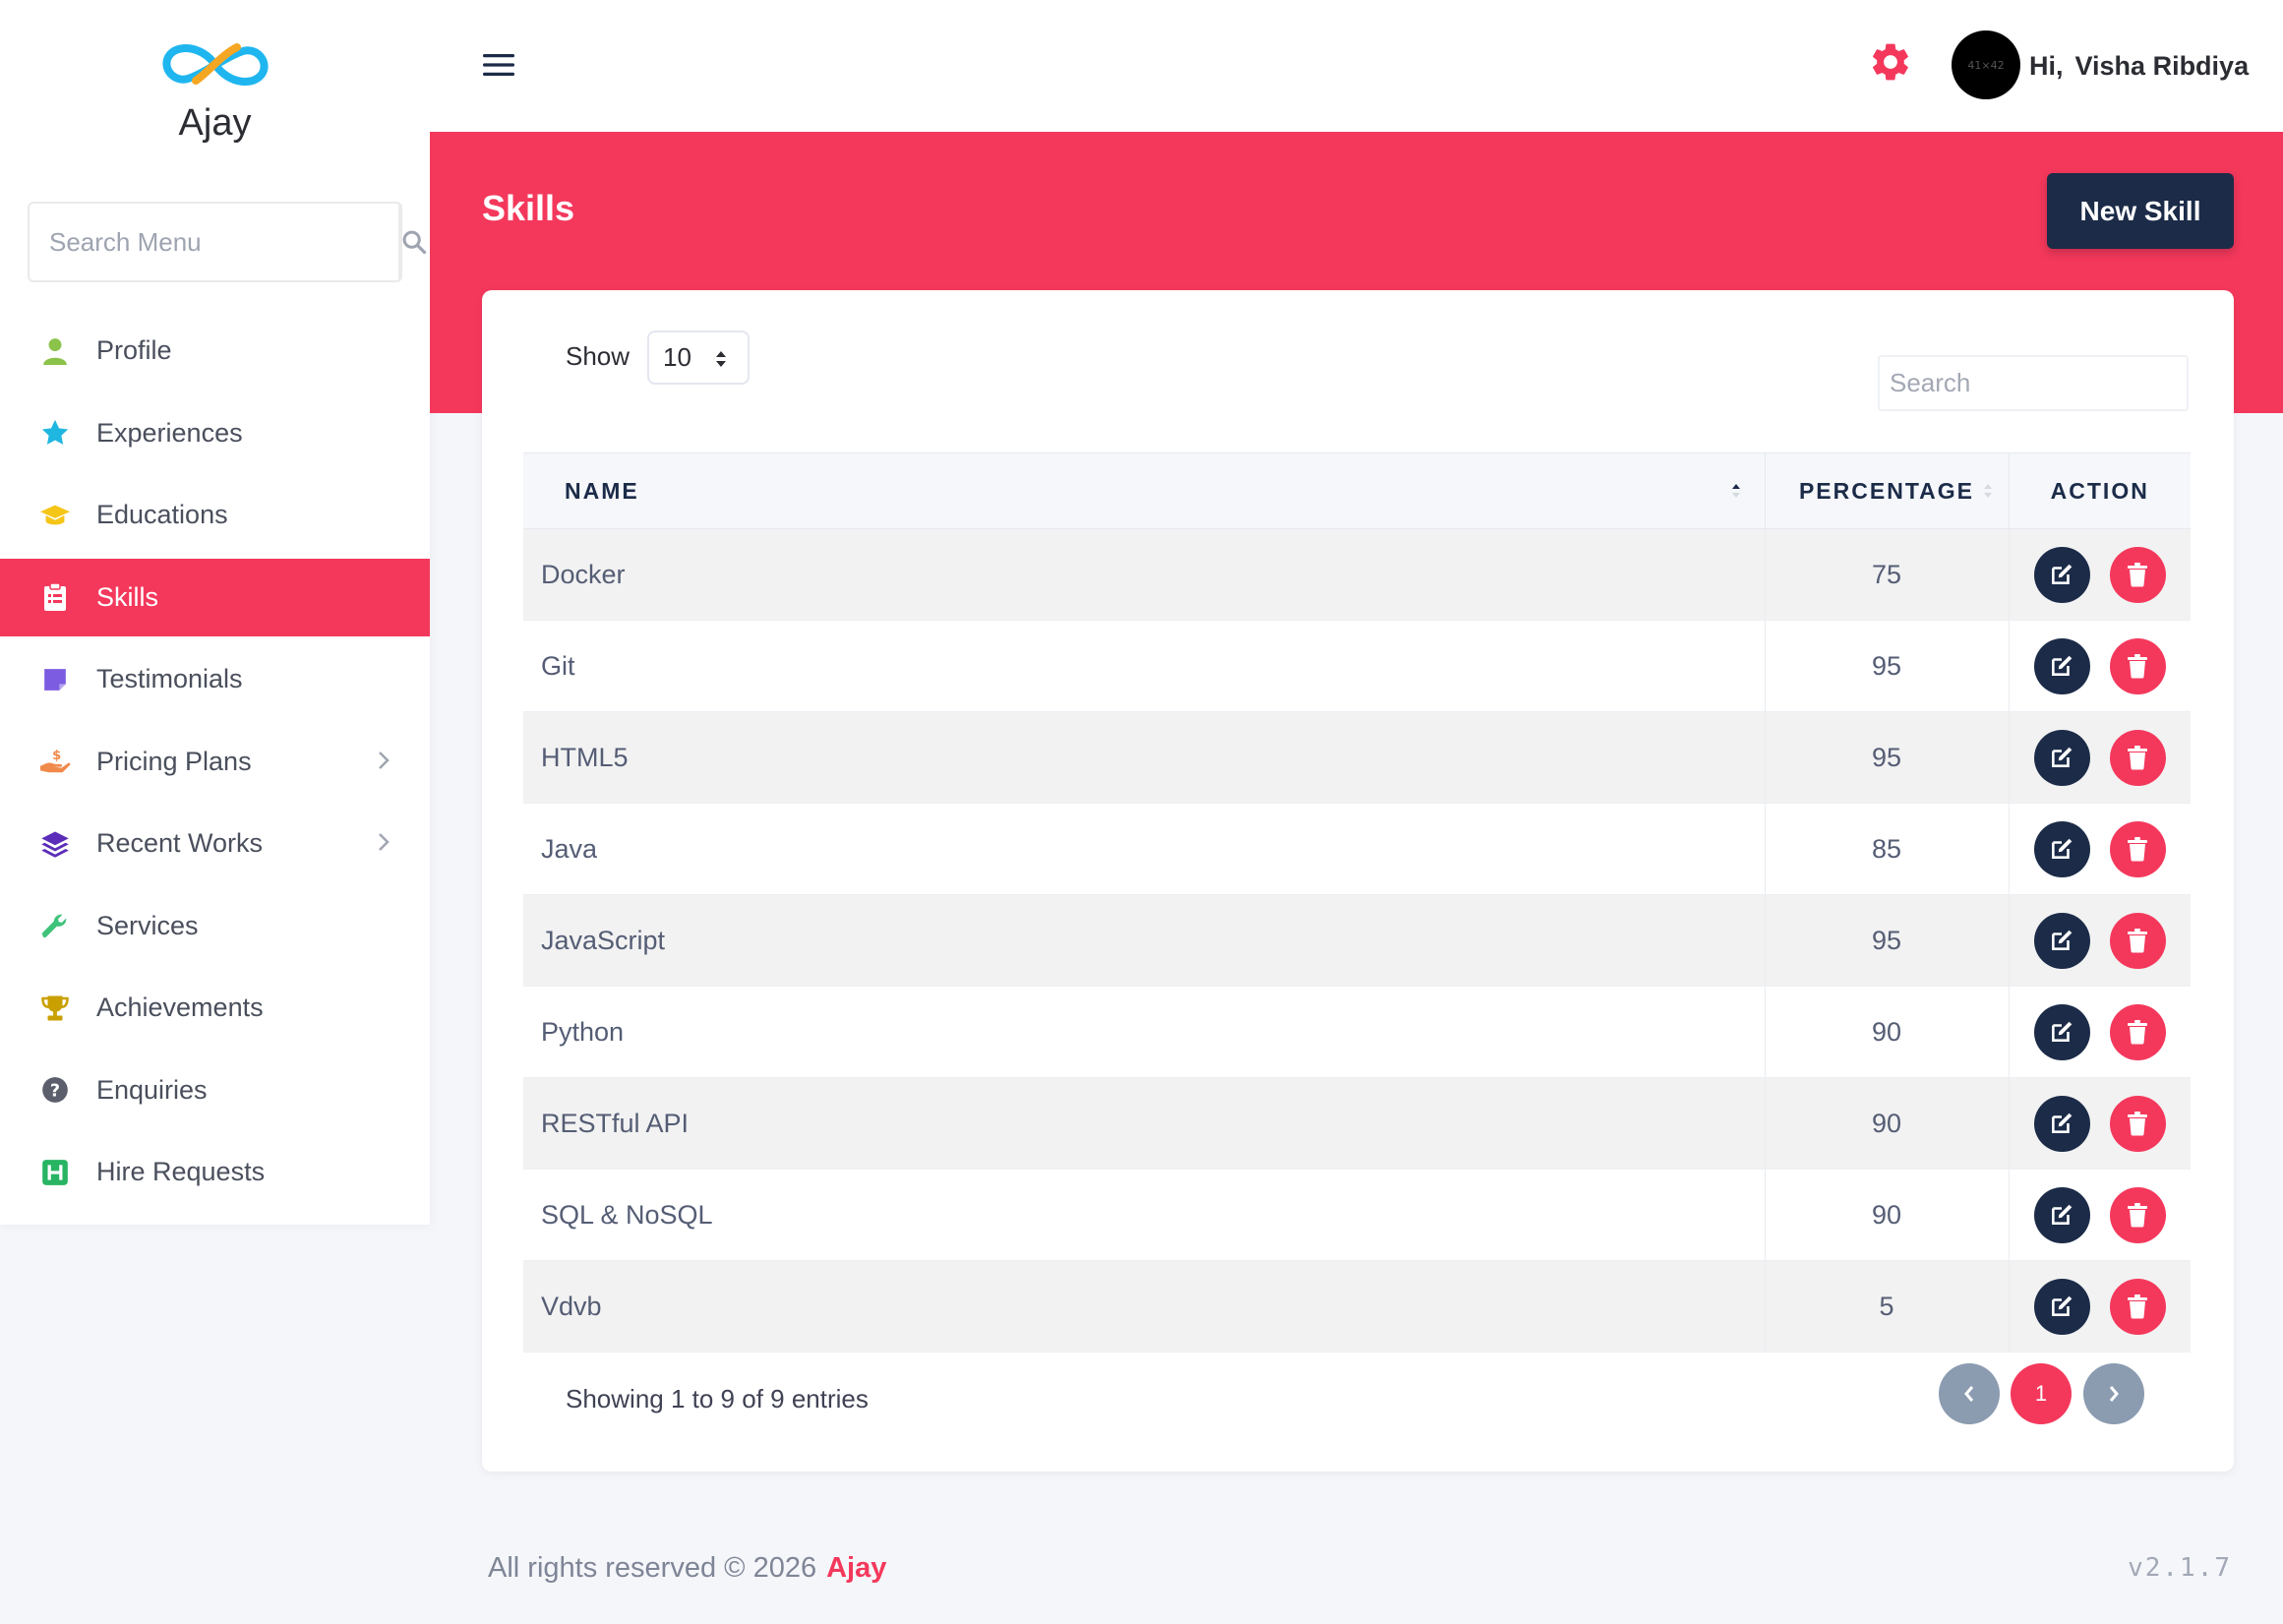 The image size is (2283, 1624). What do you see at coordinates (2113, 1393) in the screenshot?
I see `next-page-button` at bounding box center [2113, 1393].